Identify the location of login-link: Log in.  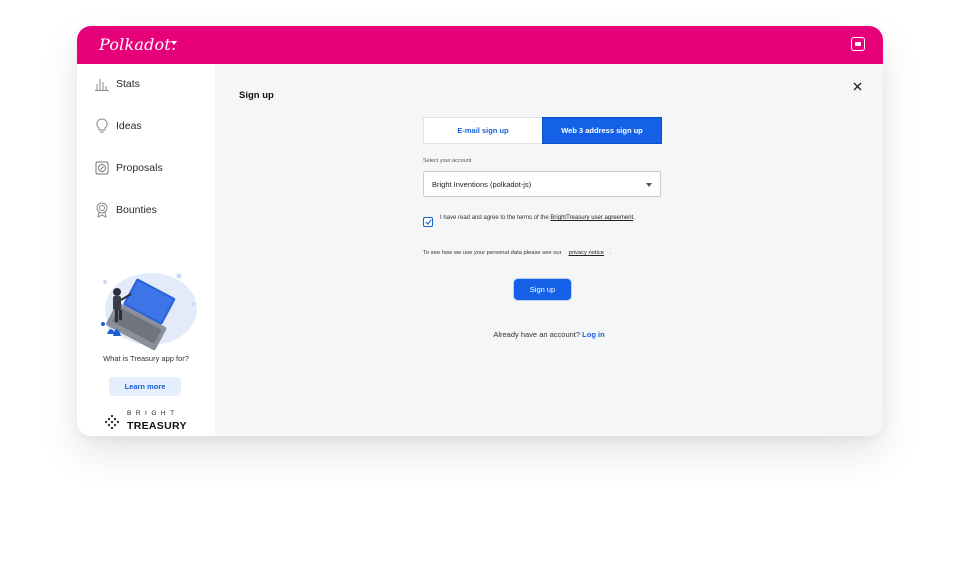
(593, 334).